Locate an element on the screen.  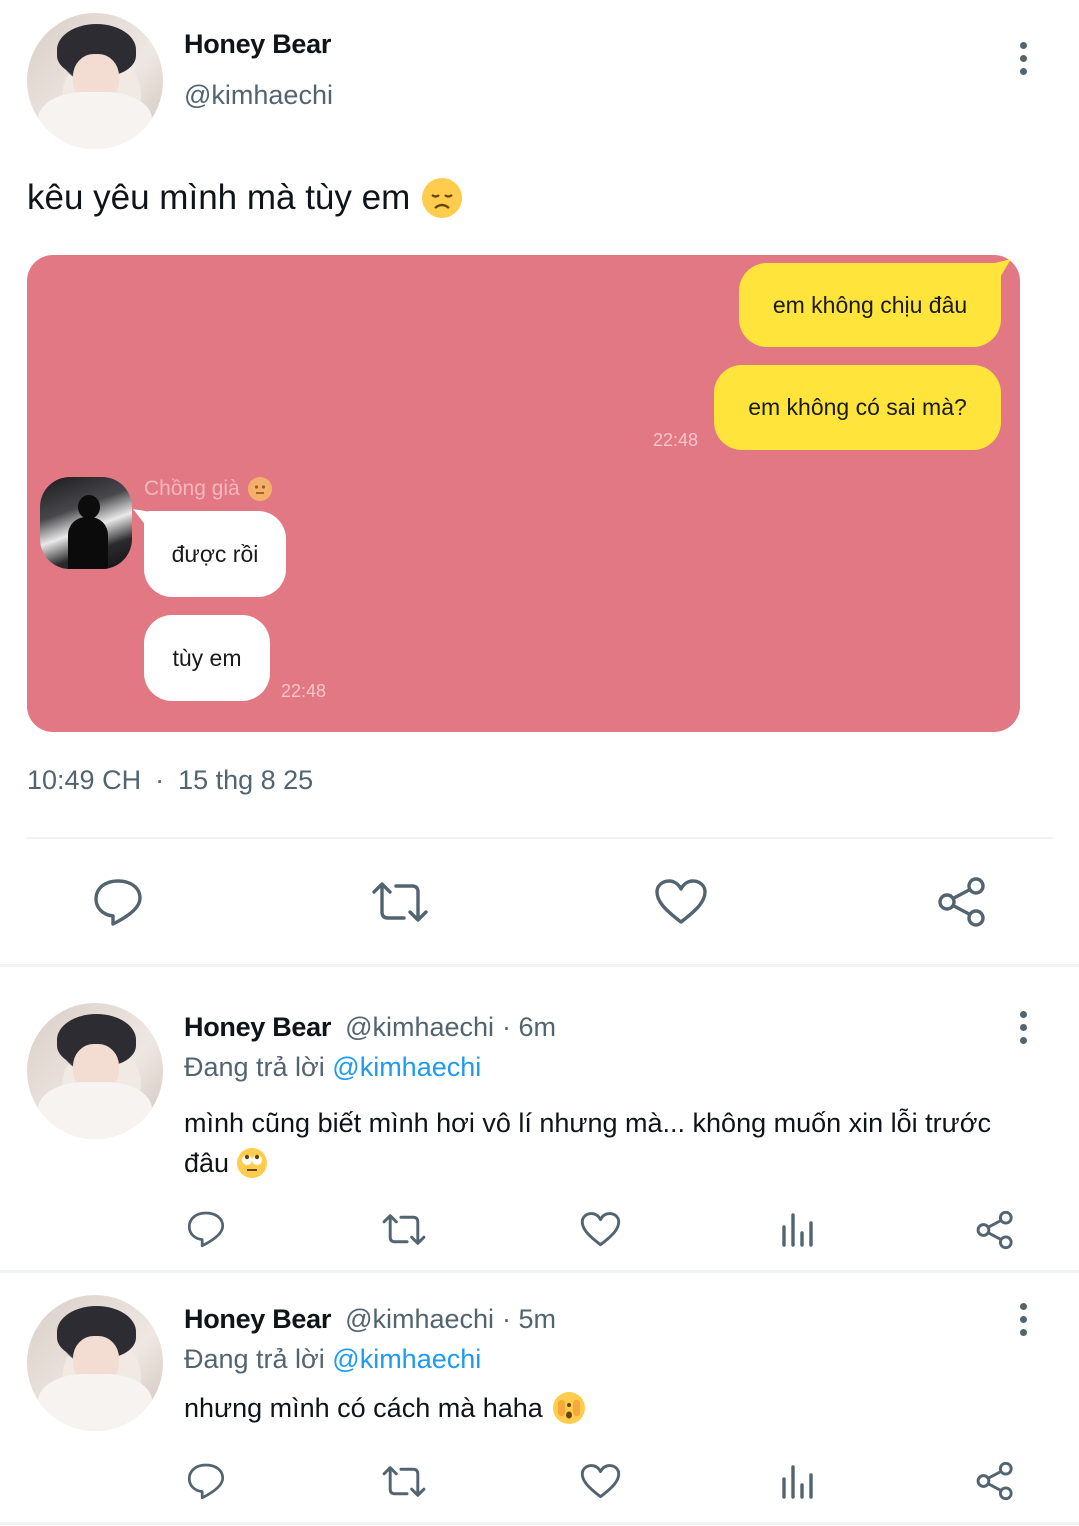
main-tweet-author-handle: @kimhaechi is located at coordinates (258, 95).